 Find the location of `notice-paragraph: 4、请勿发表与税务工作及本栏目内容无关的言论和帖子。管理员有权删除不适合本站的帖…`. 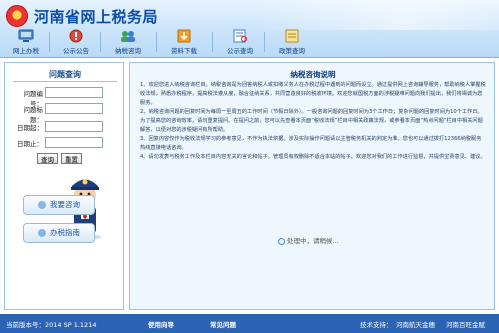

notice-paragraph: 4、请勿发表与税务工作及本栏目内容无关的言论和帖子。管理员有权删除不适合本站的帖… is located at coordinates (313, 157).